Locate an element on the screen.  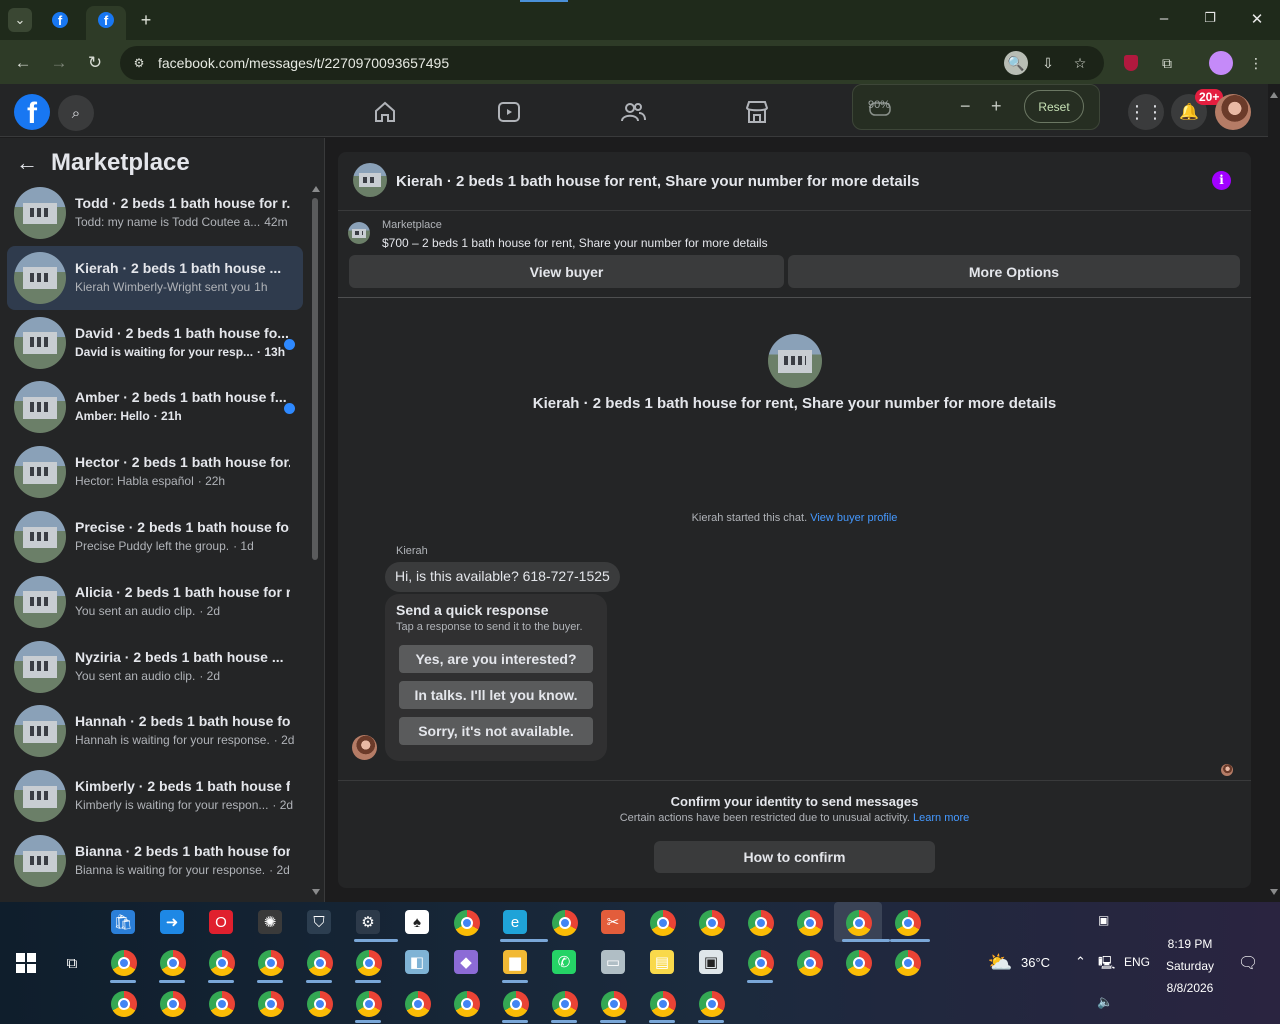
notification-center-icon: 🗨 is located at coordinates (1248, 963).